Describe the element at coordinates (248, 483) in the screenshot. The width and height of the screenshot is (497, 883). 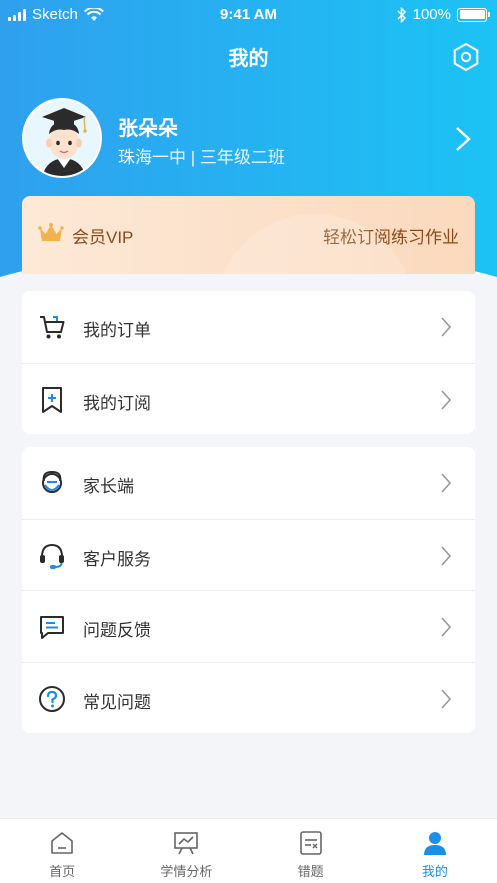
I see `menu-item-parent: 家长端` at that location.